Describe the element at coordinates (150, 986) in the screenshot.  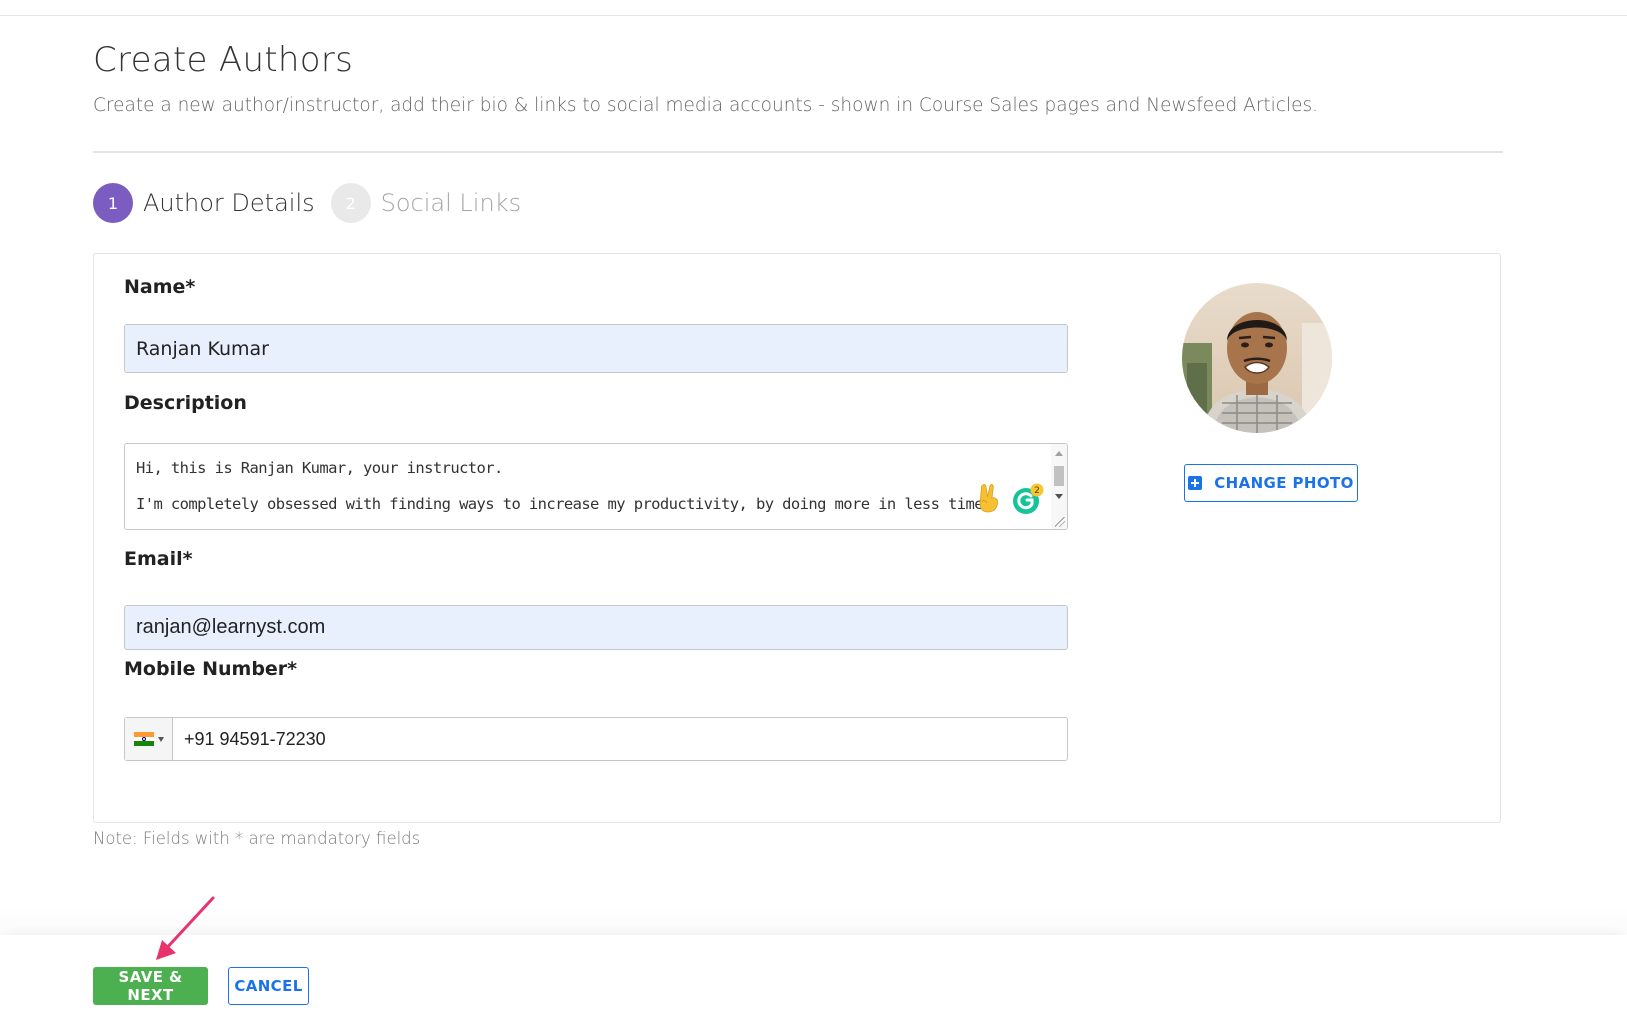
I see `save-and-next-button: SAVE & NEXT` at that location.